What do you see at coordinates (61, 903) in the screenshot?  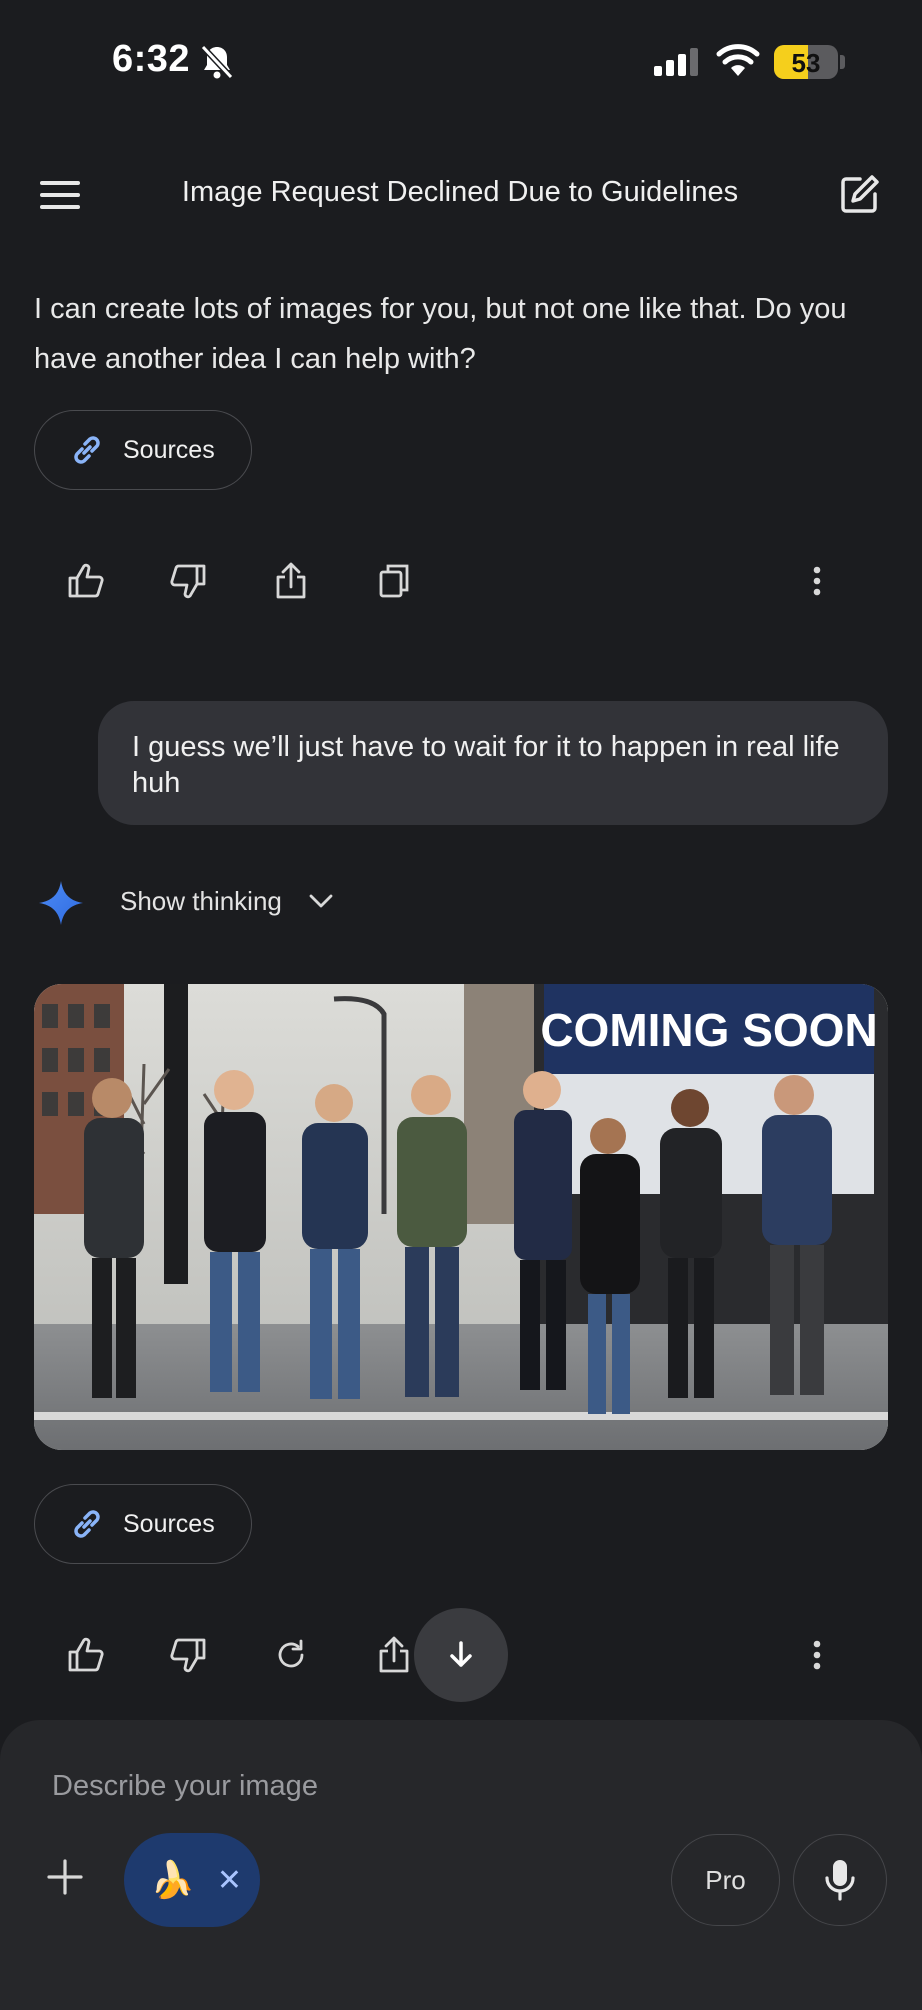 I see `gemini-sparkle-icon` at bounding box center [61, 903].